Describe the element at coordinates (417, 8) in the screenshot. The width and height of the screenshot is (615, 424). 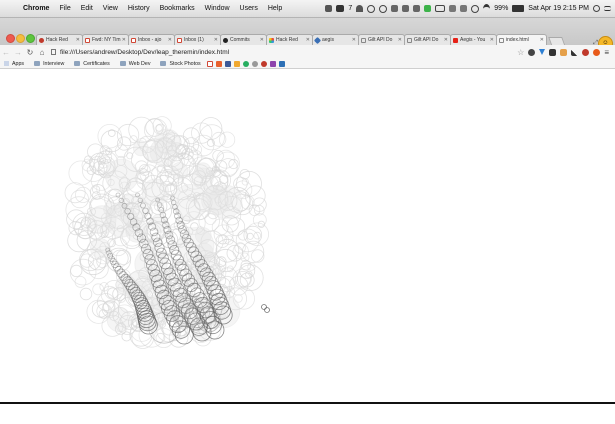
I see `flux-icon` at that location.